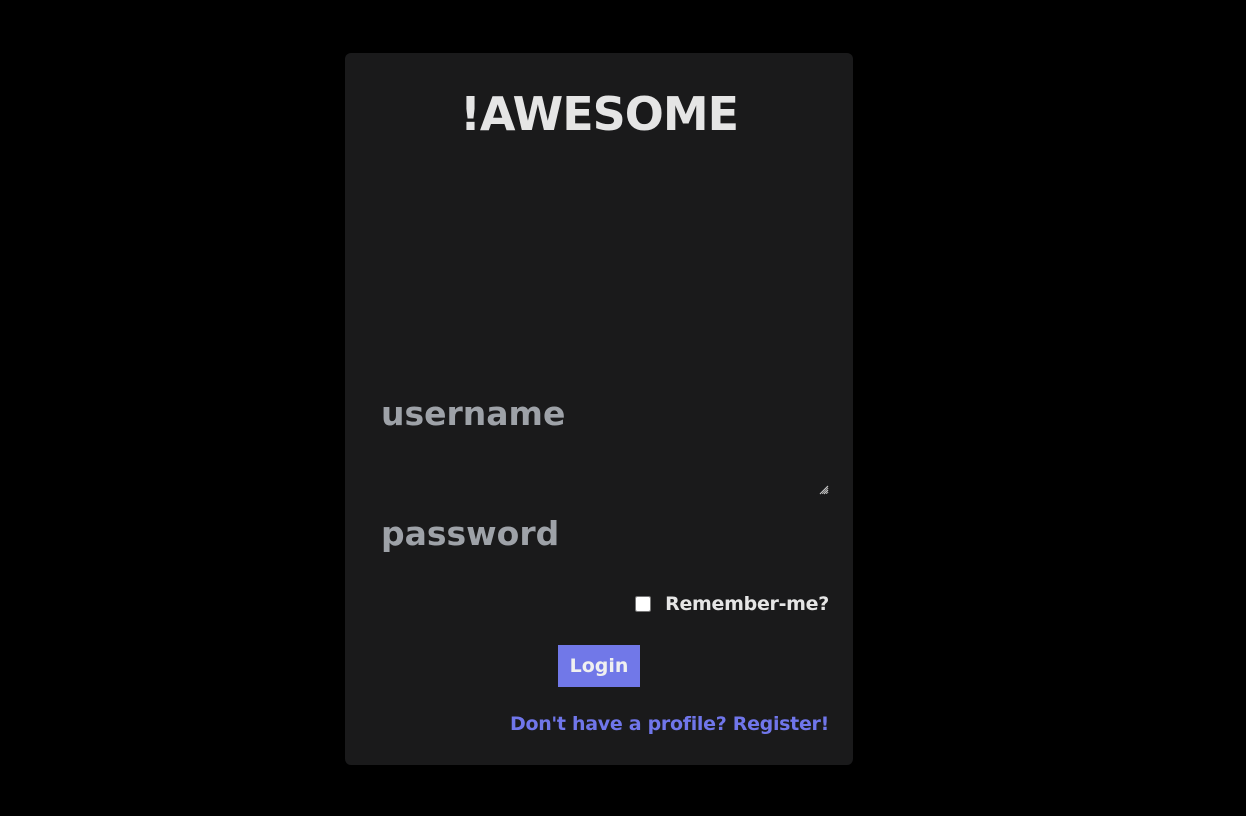 The image size is (1246, 816). What do you see at coordinates (605, 534) in the screenshot?
I see `password-input` at bounding box center [605, 534].